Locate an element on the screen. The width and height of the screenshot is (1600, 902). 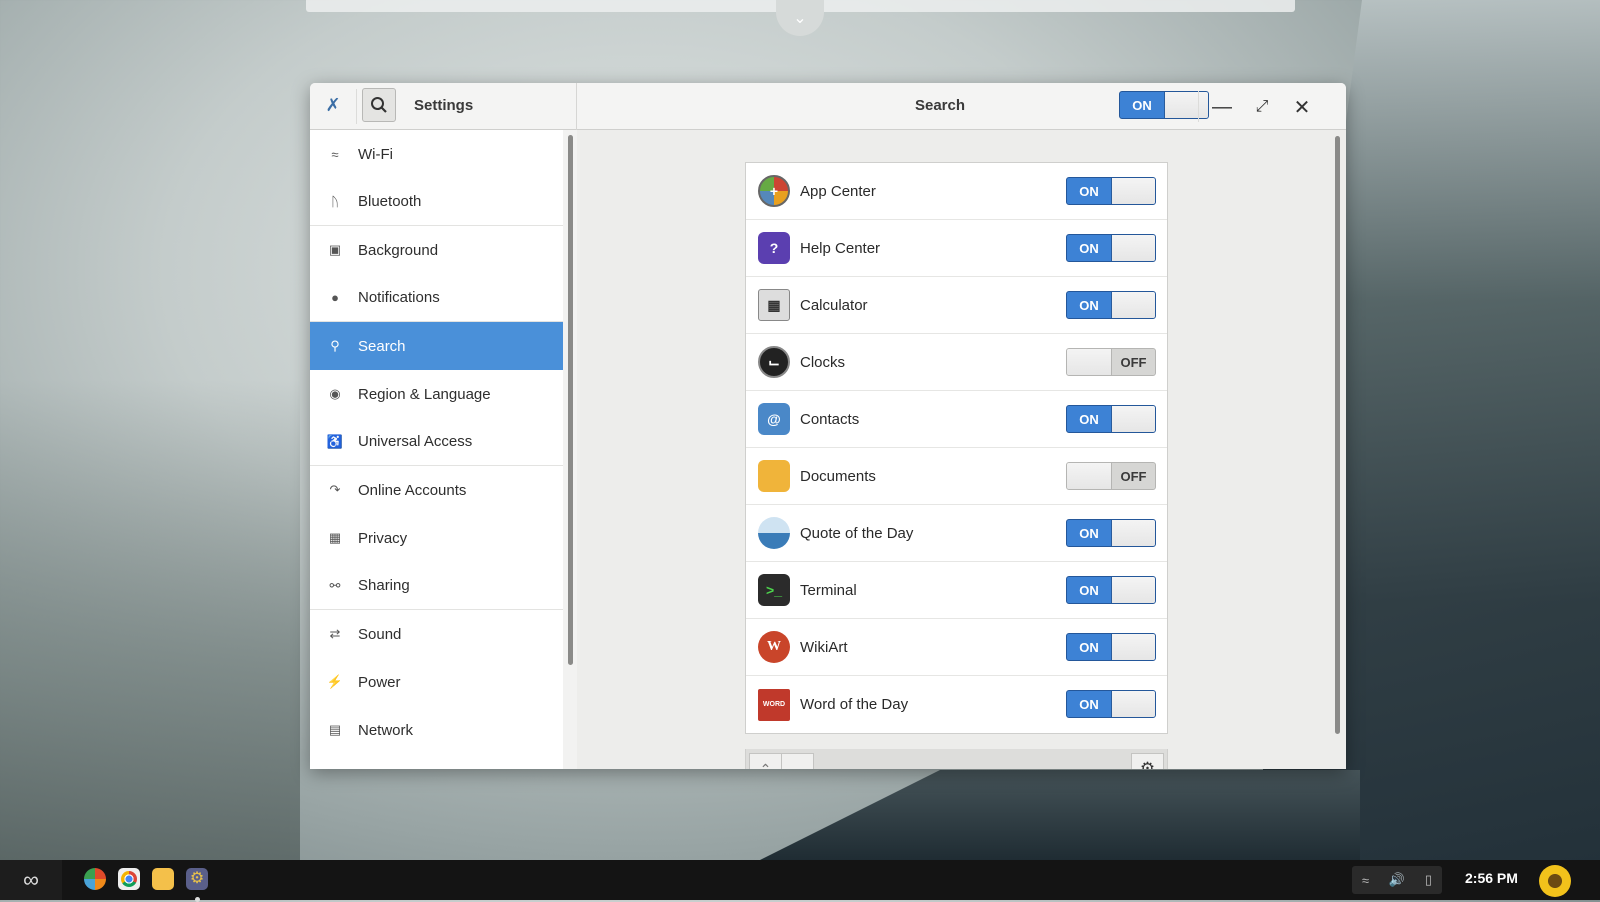
minimize-icon: — is located at coordinates (1222, 106).